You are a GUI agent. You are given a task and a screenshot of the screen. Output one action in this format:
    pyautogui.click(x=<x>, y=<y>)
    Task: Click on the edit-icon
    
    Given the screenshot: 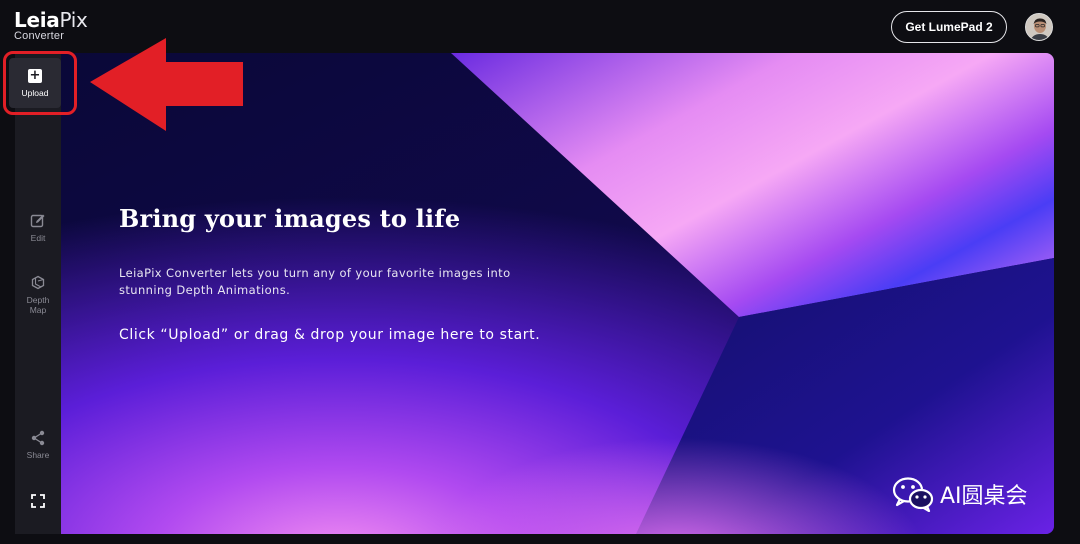 What is the action you would take?
    pyautogui.click(x=37, y=221)
    